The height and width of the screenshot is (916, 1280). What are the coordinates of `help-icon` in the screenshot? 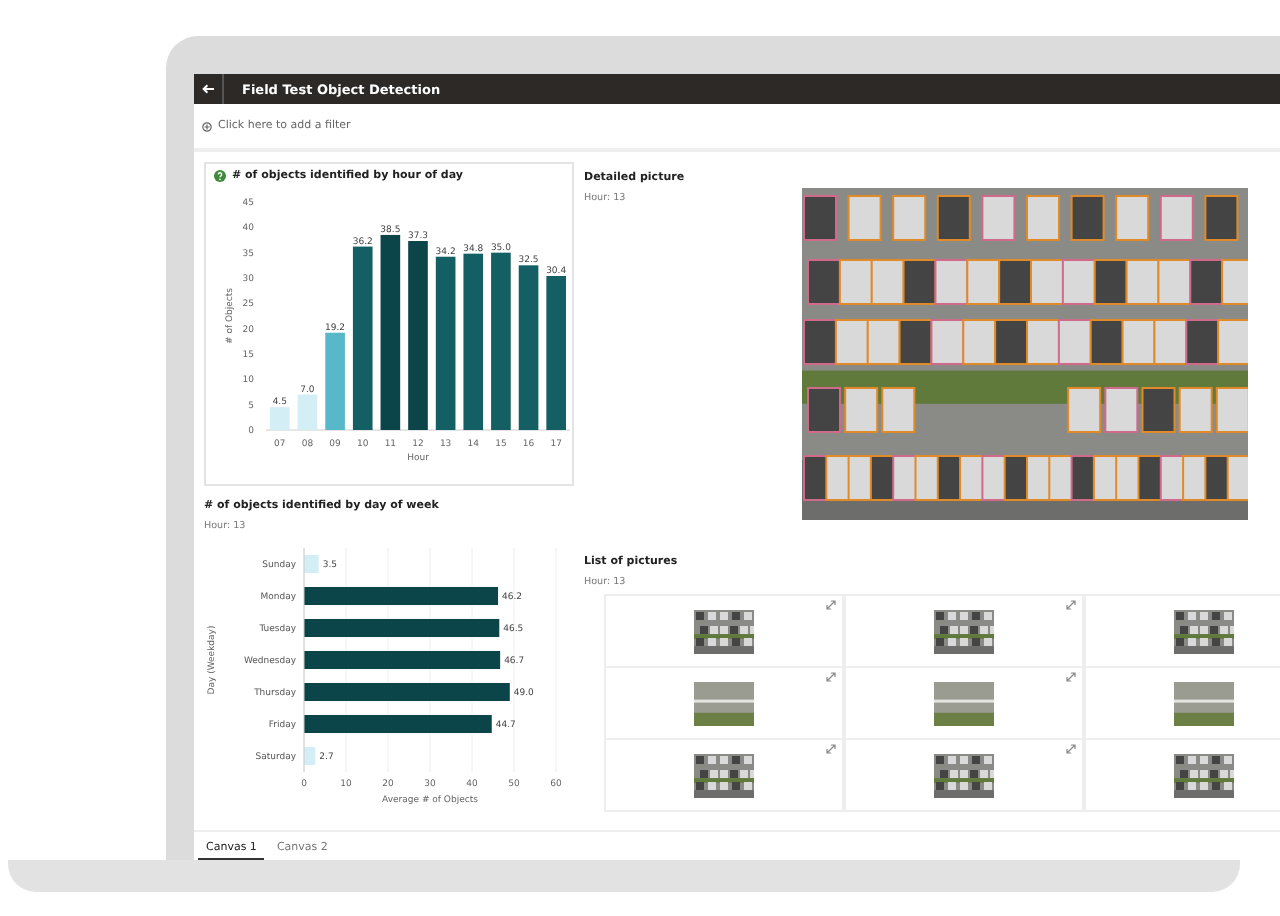 It's located at (220, 176).